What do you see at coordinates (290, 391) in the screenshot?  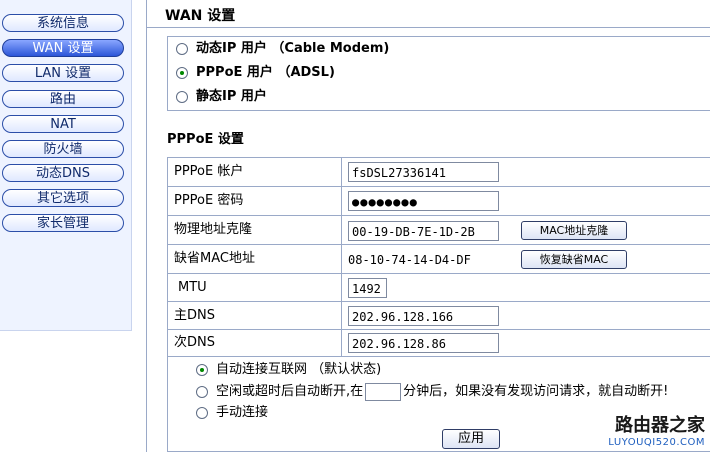 I see `idle-prefix-label: 空闲或超时后自动断开,在` at bounding box center [290, 391].